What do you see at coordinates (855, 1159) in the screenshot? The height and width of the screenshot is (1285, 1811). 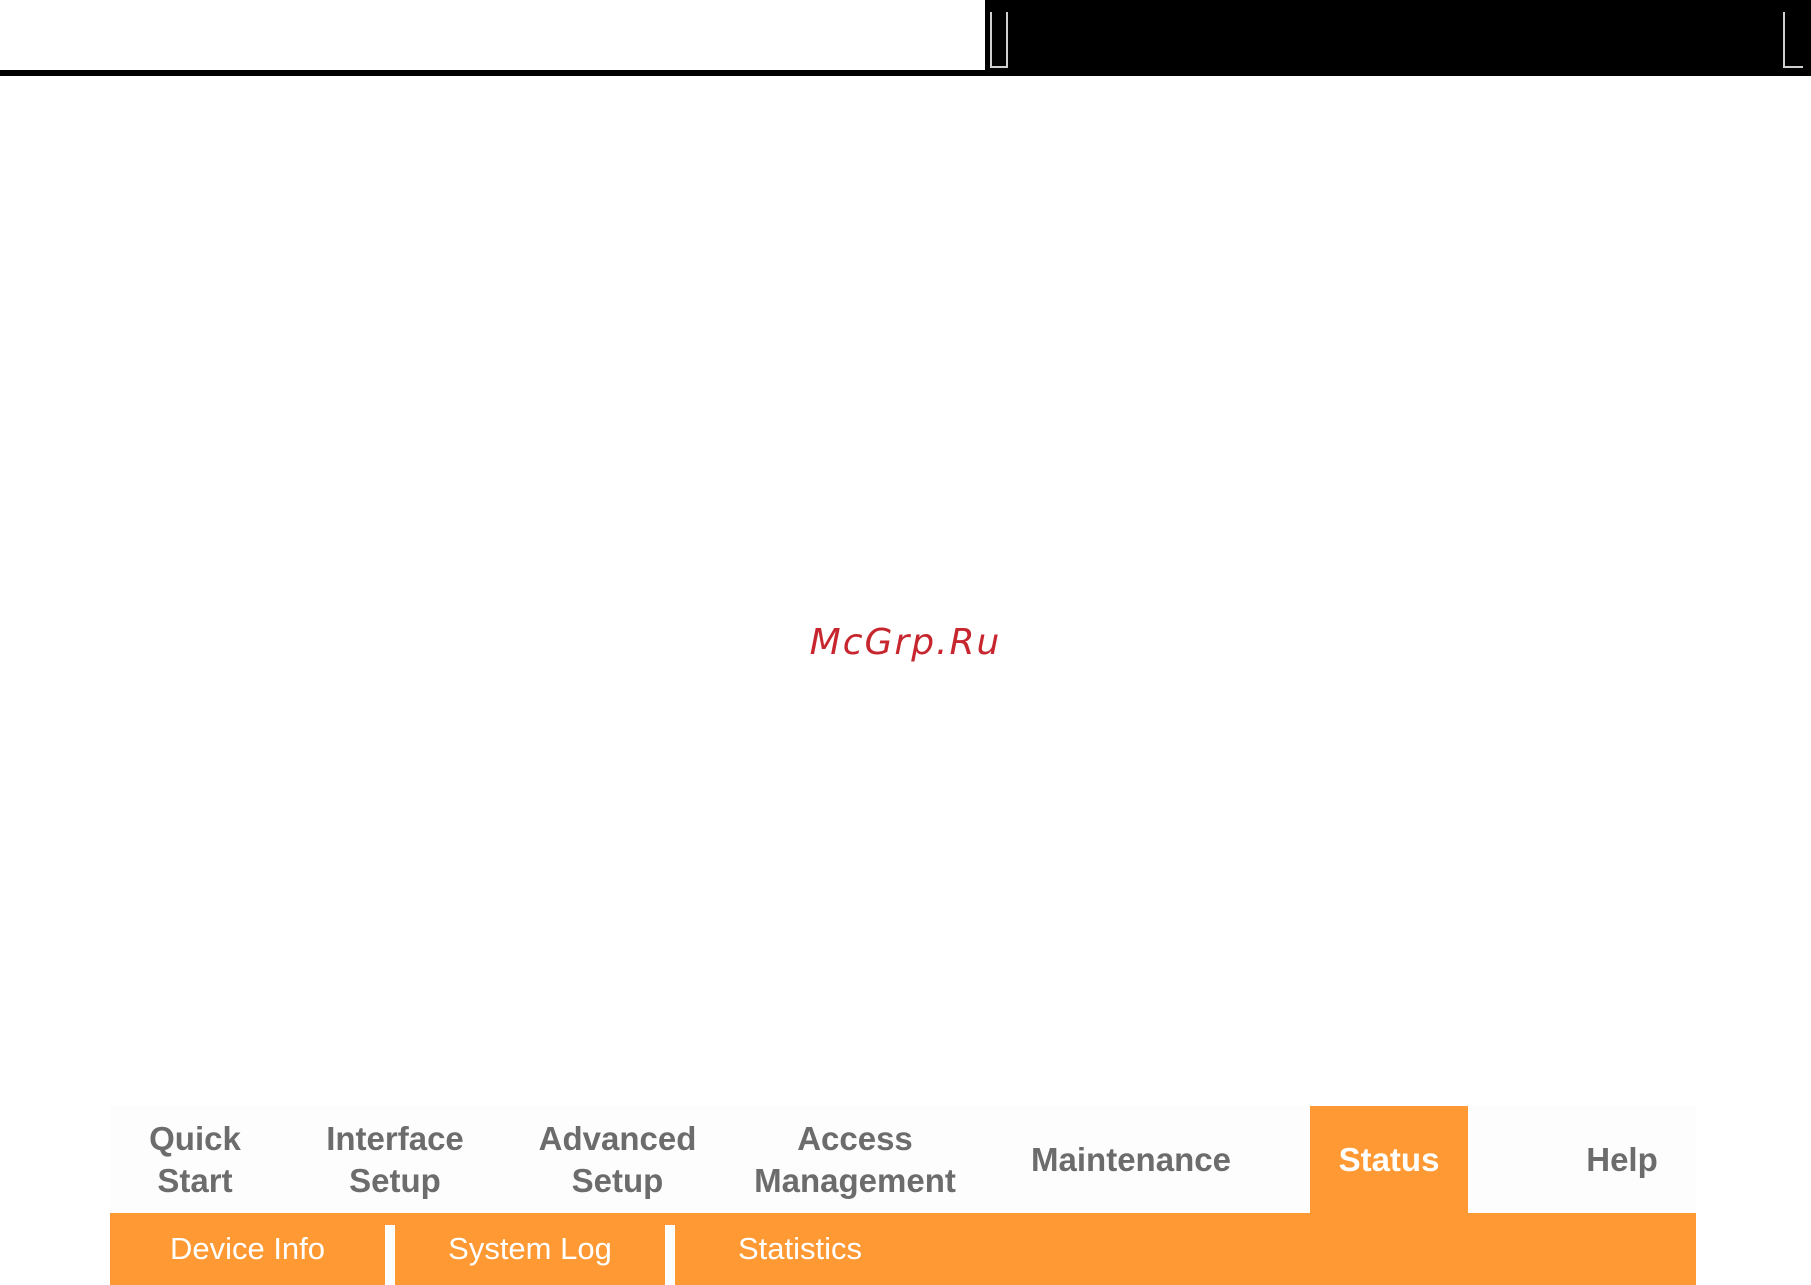 I see `tab-access-management: Access Management` at bounding box center [855, 1159].